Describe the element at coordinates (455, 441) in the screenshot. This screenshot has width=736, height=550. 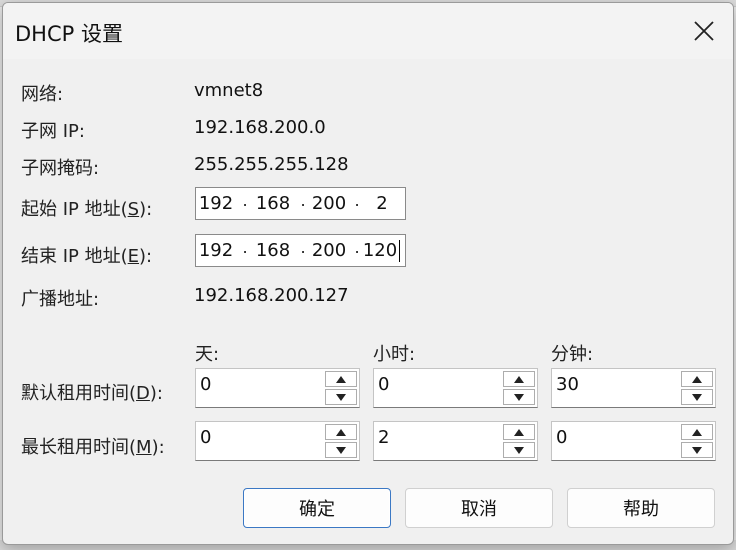
I see `max-lease-hours-spinner: 2` at that location.